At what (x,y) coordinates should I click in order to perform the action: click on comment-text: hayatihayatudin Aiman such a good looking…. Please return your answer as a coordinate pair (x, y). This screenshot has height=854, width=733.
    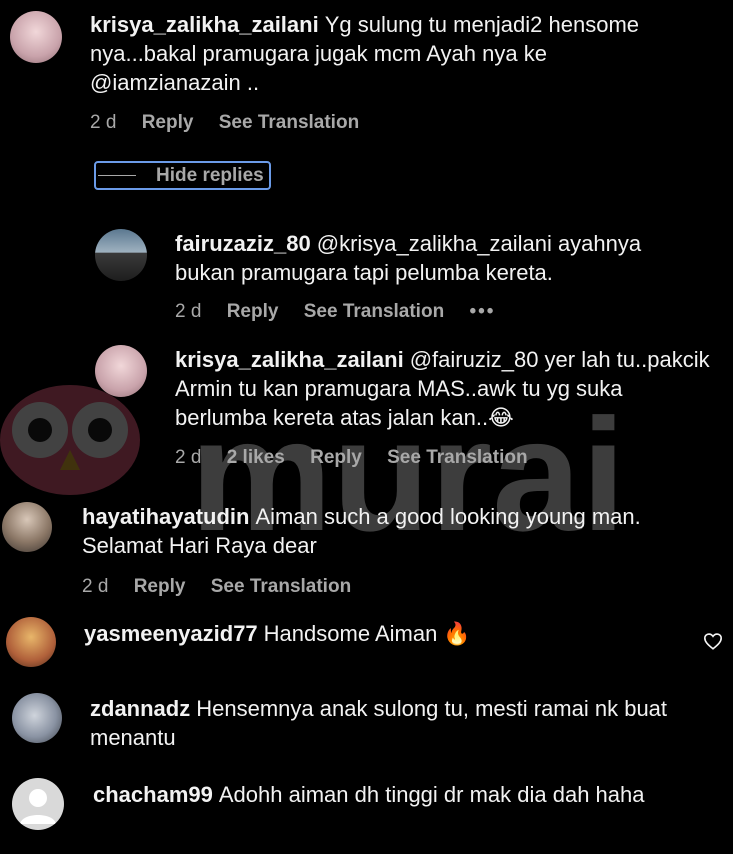
    Looking at the image, I should click on (402, 531).